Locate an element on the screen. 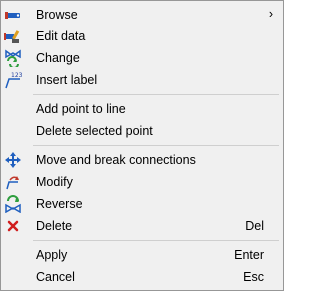 The width and height of the screenshot is (320, 291). menu-item-label: Delete is located at coordinates (54, 226).